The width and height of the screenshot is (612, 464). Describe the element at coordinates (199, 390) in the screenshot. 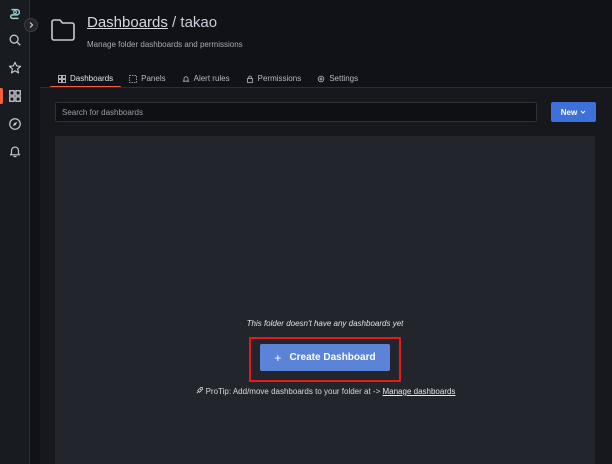

I see `rocket-icon` at that location.